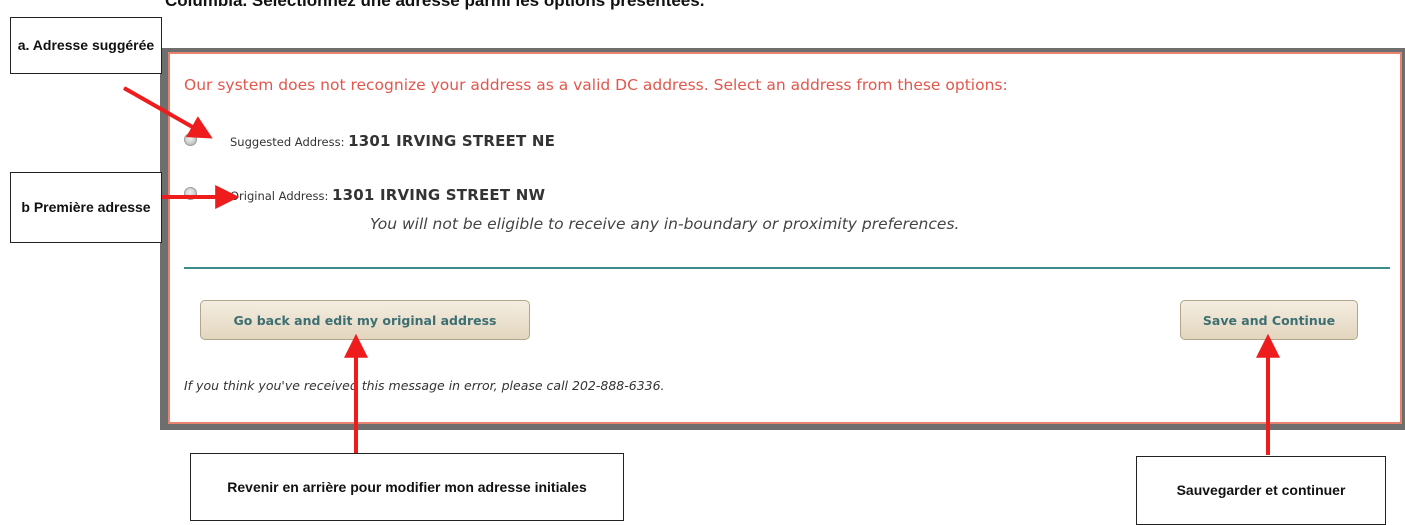 The width and height of the screenshot is (1405, 525). Describe the element at coordinates (168, 112) in the screenshot. I see `arrow-to-suggested` at that location.